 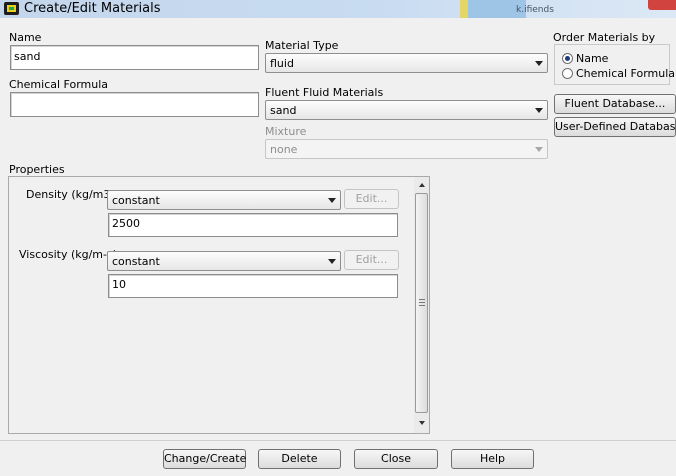 I want to click on viscosity-method-value: constant, so click(x=136, y=261).